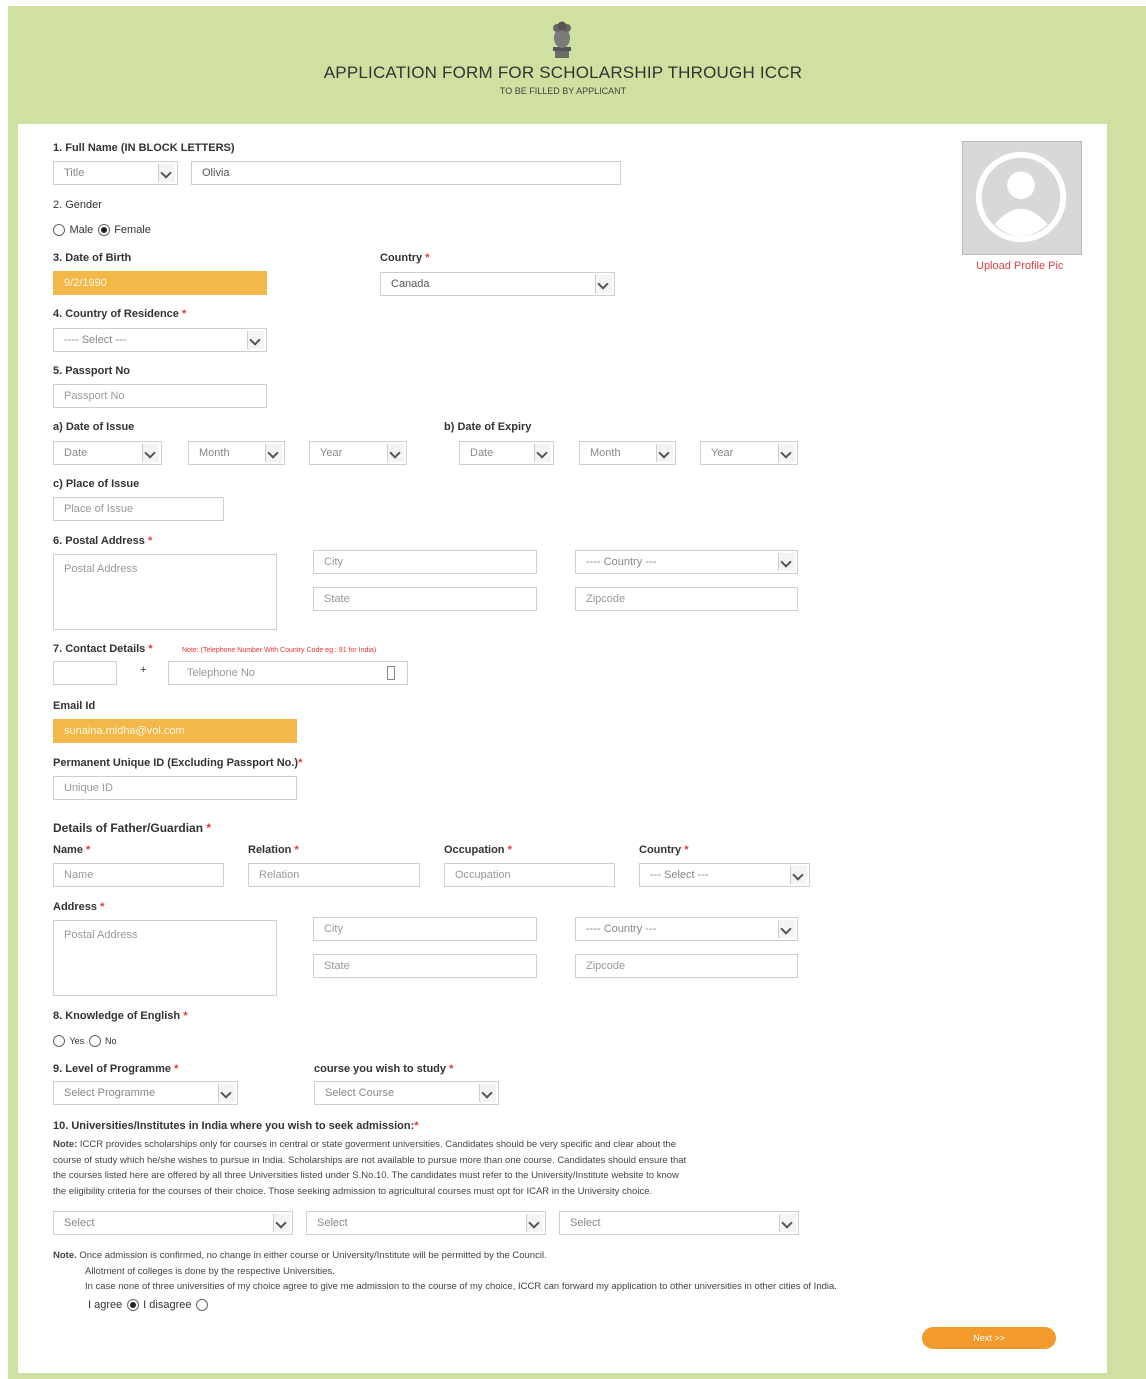  What do you see at coordinates (426, 1223) in the screenshot?
I see `university-select-2: Select` at bounding box center [426, 1223].